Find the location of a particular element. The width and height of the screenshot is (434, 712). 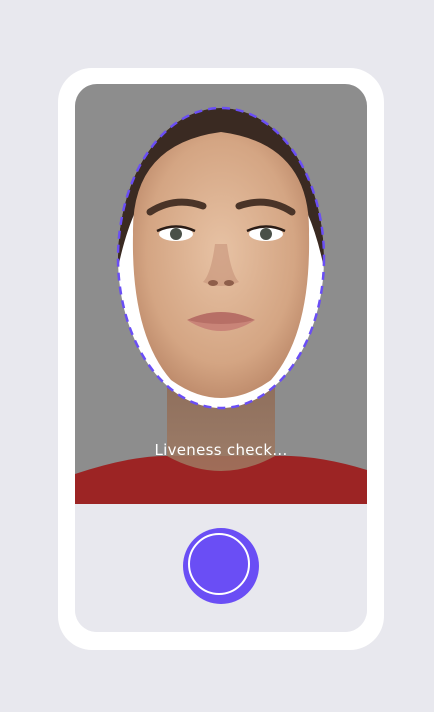

capture-button is located at coordinates (221, 566).